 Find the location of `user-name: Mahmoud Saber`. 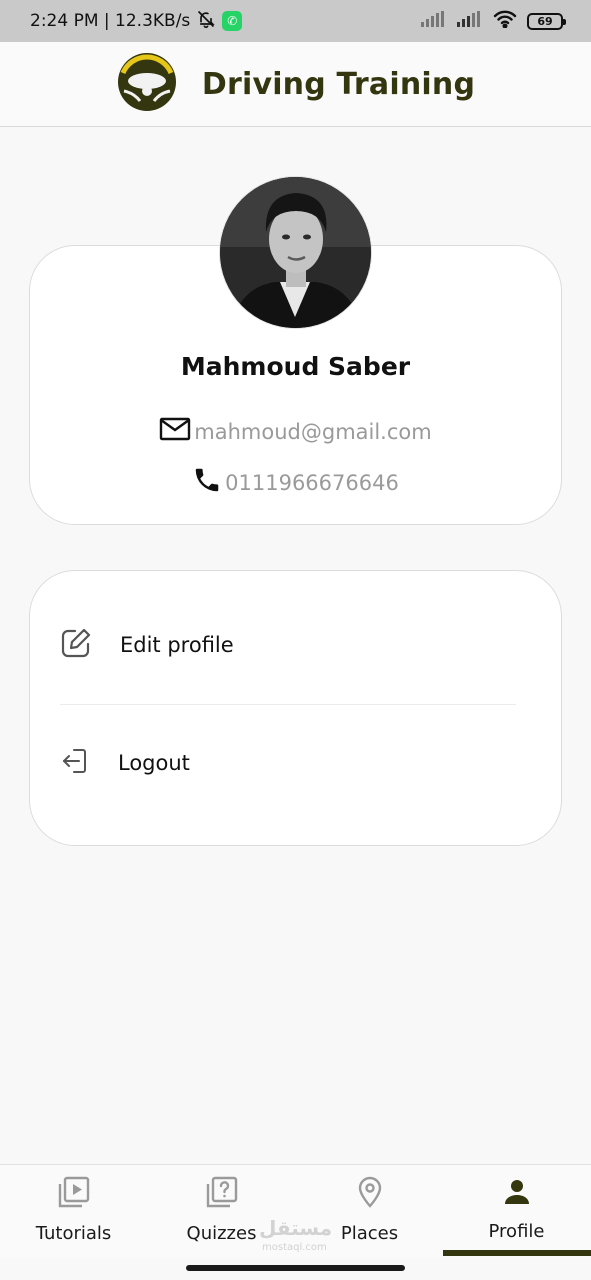

user-name: Mahmoud Saber is located at coordinates (295, 366).